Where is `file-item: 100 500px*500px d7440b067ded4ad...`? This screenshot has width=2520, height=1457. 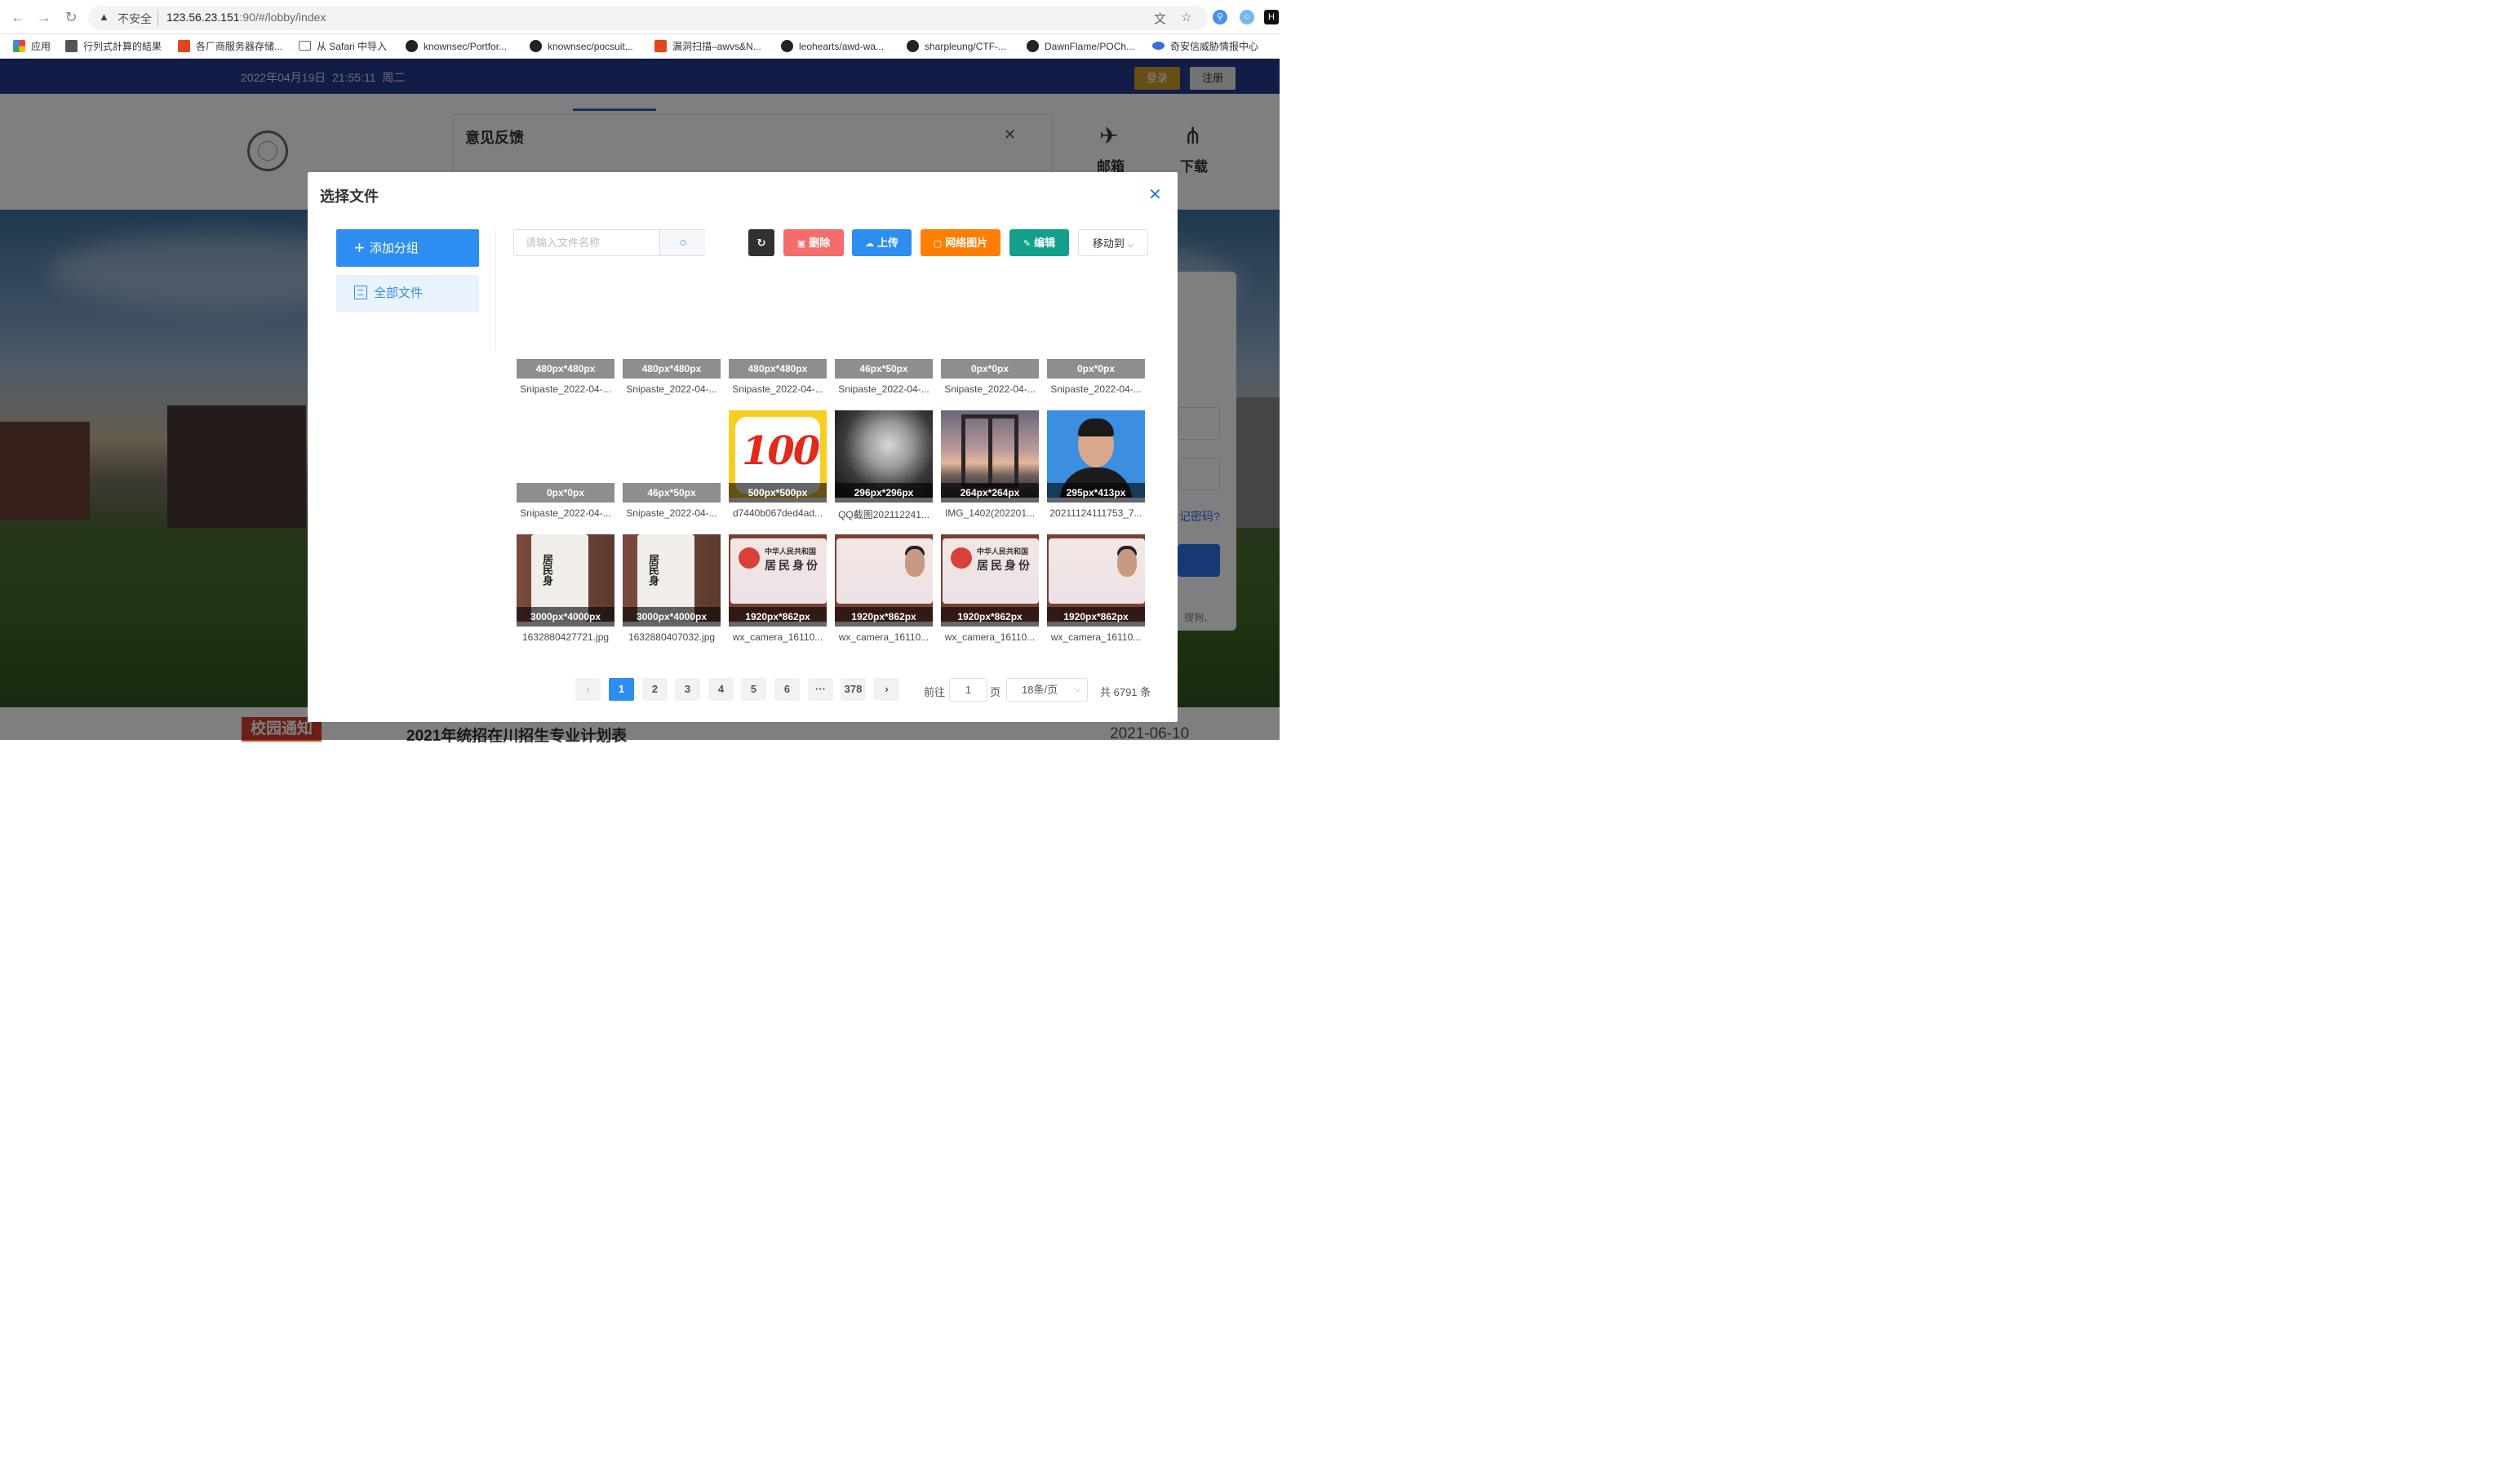
file-item: 100 500px*500px d7440b067ded4ad... is located at coordinates (778, 468).